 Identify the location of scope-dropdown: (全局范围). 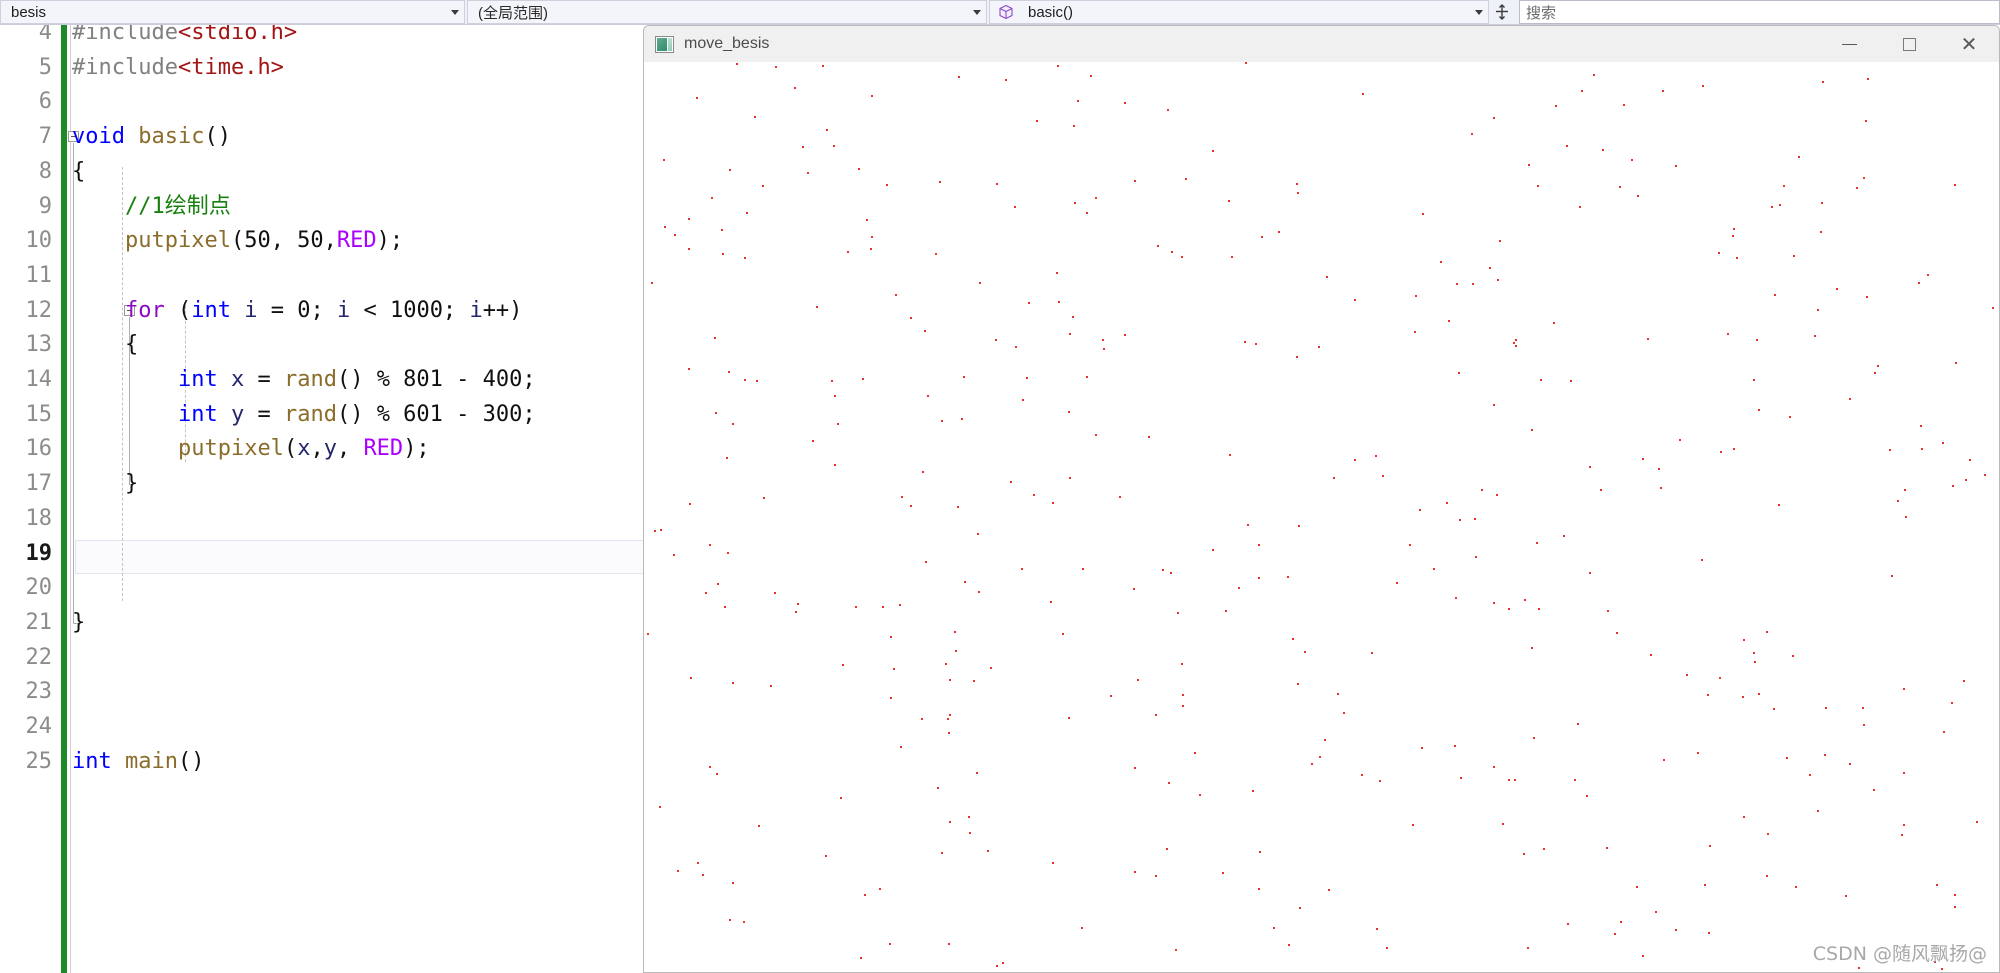
(727, 12).